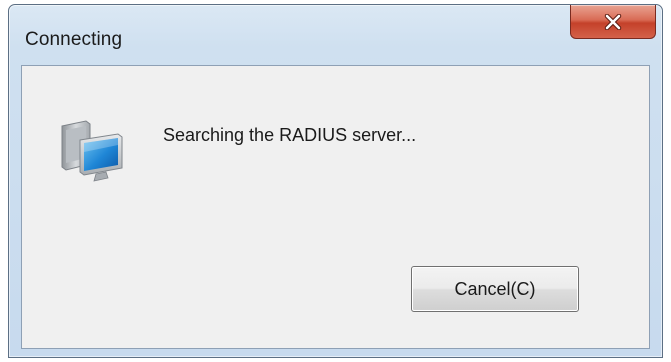 Image resolution: width=671 pixels, height=362 pixels. I want to click on window-title: Connecting, so click(74, 39).